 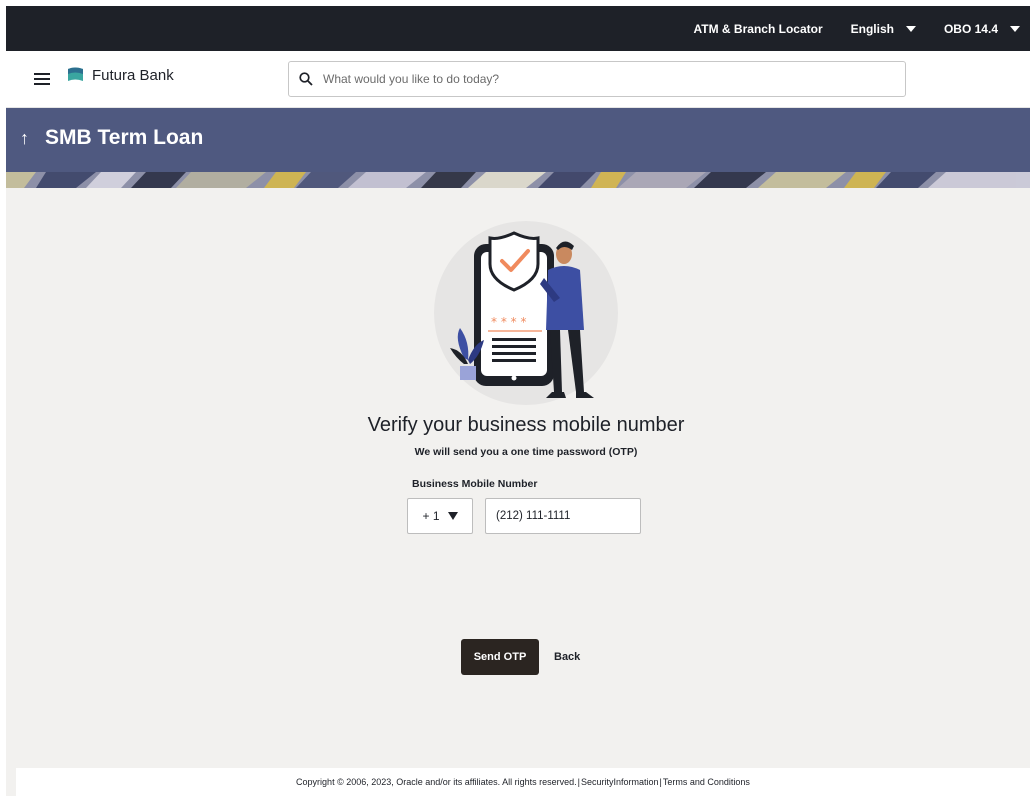 I want to click on page-title: ↑ SMB Term Loan, so click(x=111, y=138).